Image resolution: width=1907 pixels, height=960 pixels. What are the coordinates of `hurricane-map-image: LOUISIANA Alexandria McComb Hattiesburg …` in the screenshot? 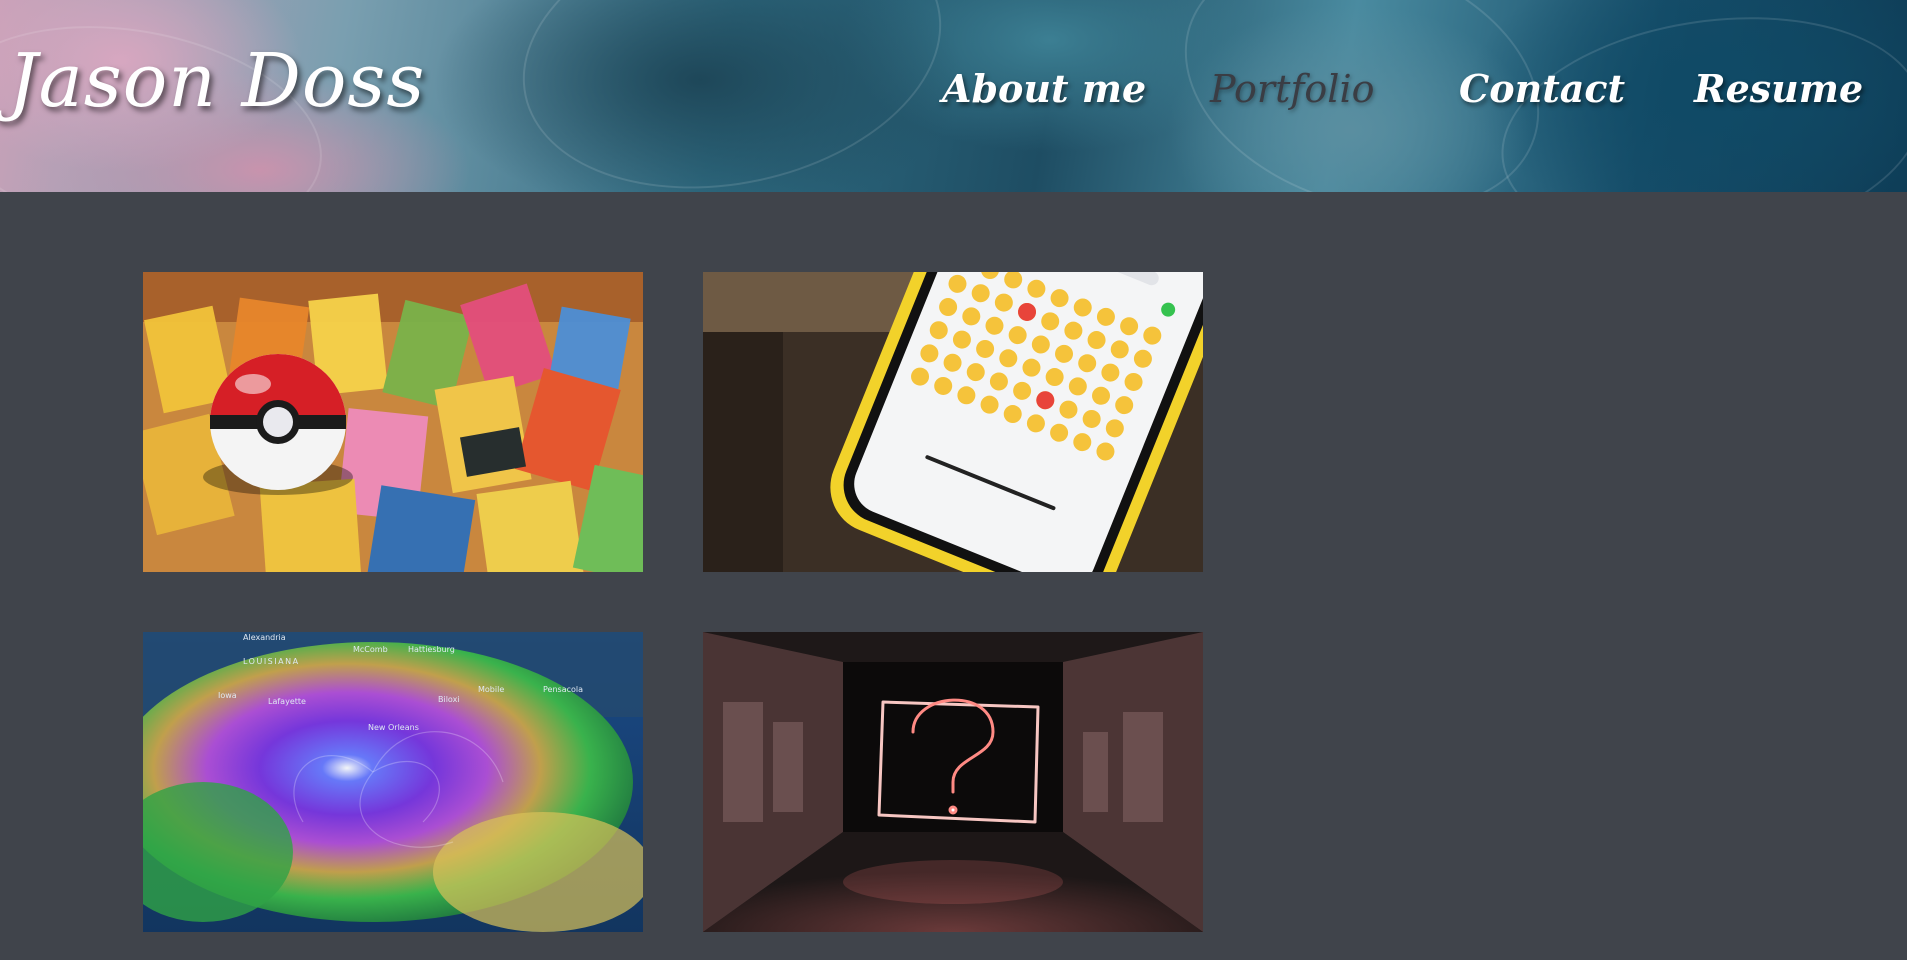 It's located at (393, 782).